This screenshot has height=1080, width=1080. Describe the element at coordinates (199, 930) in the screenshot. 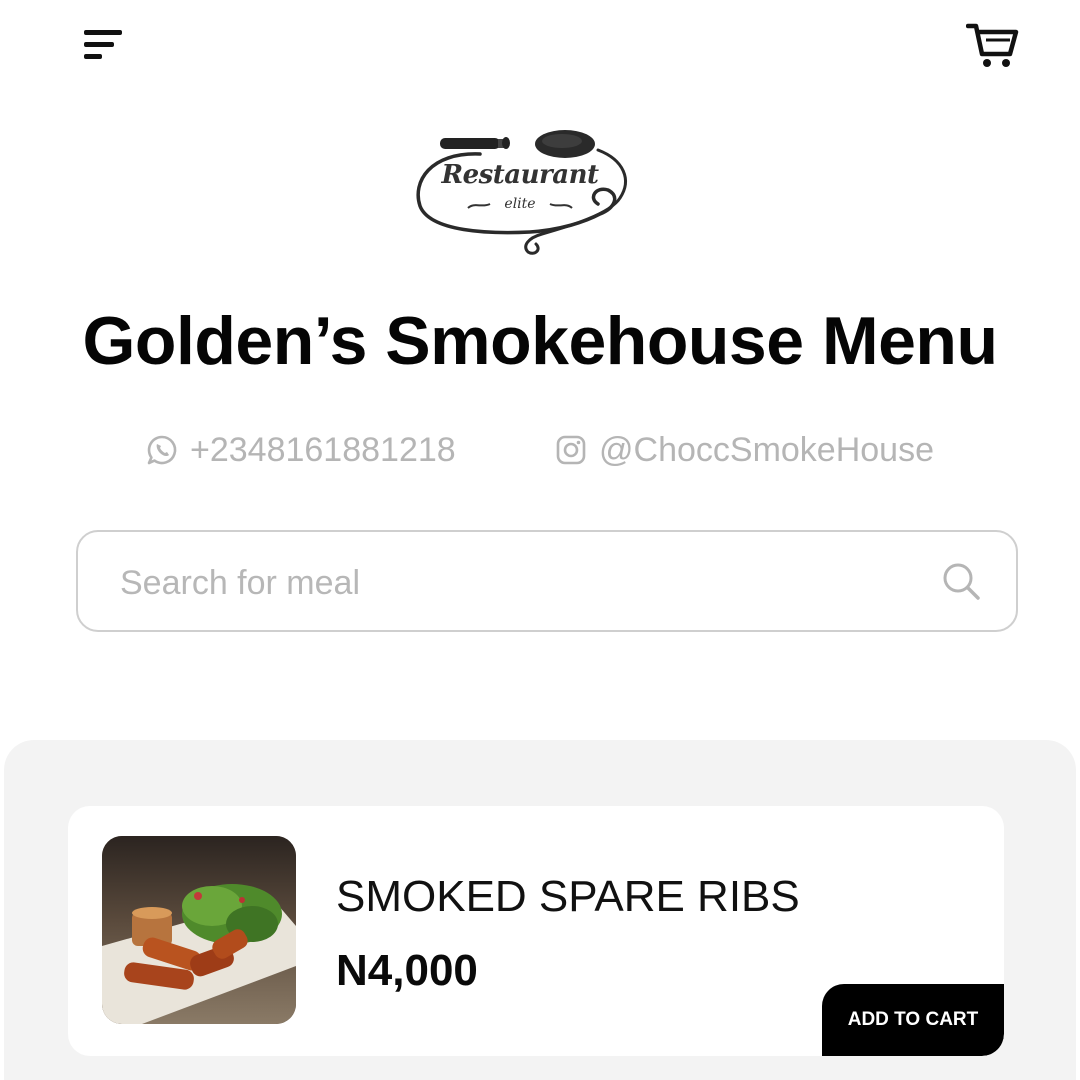

I see `menu-item-image` at that location.